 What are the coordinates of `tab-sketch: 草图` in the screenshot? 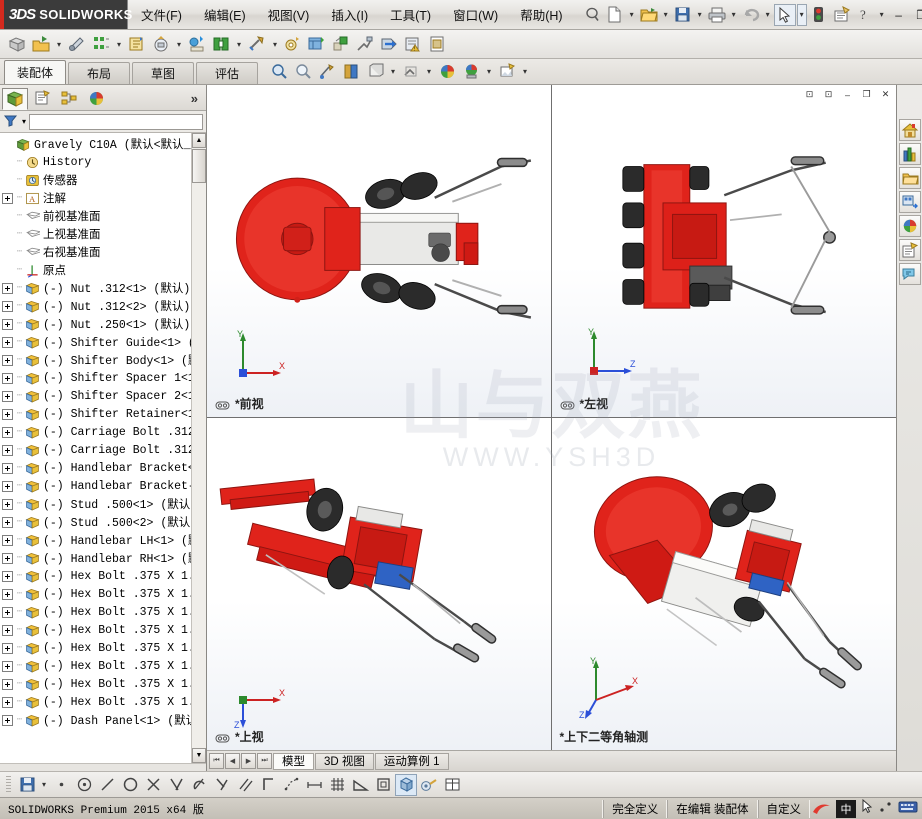 It's located at (163, 73).